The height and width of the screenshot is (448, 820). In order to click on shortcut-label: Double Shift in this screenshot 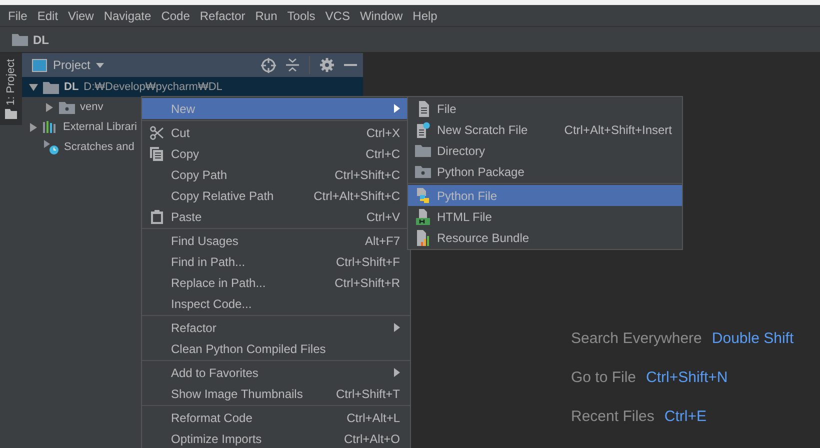, I will do `click(753, 338)`.